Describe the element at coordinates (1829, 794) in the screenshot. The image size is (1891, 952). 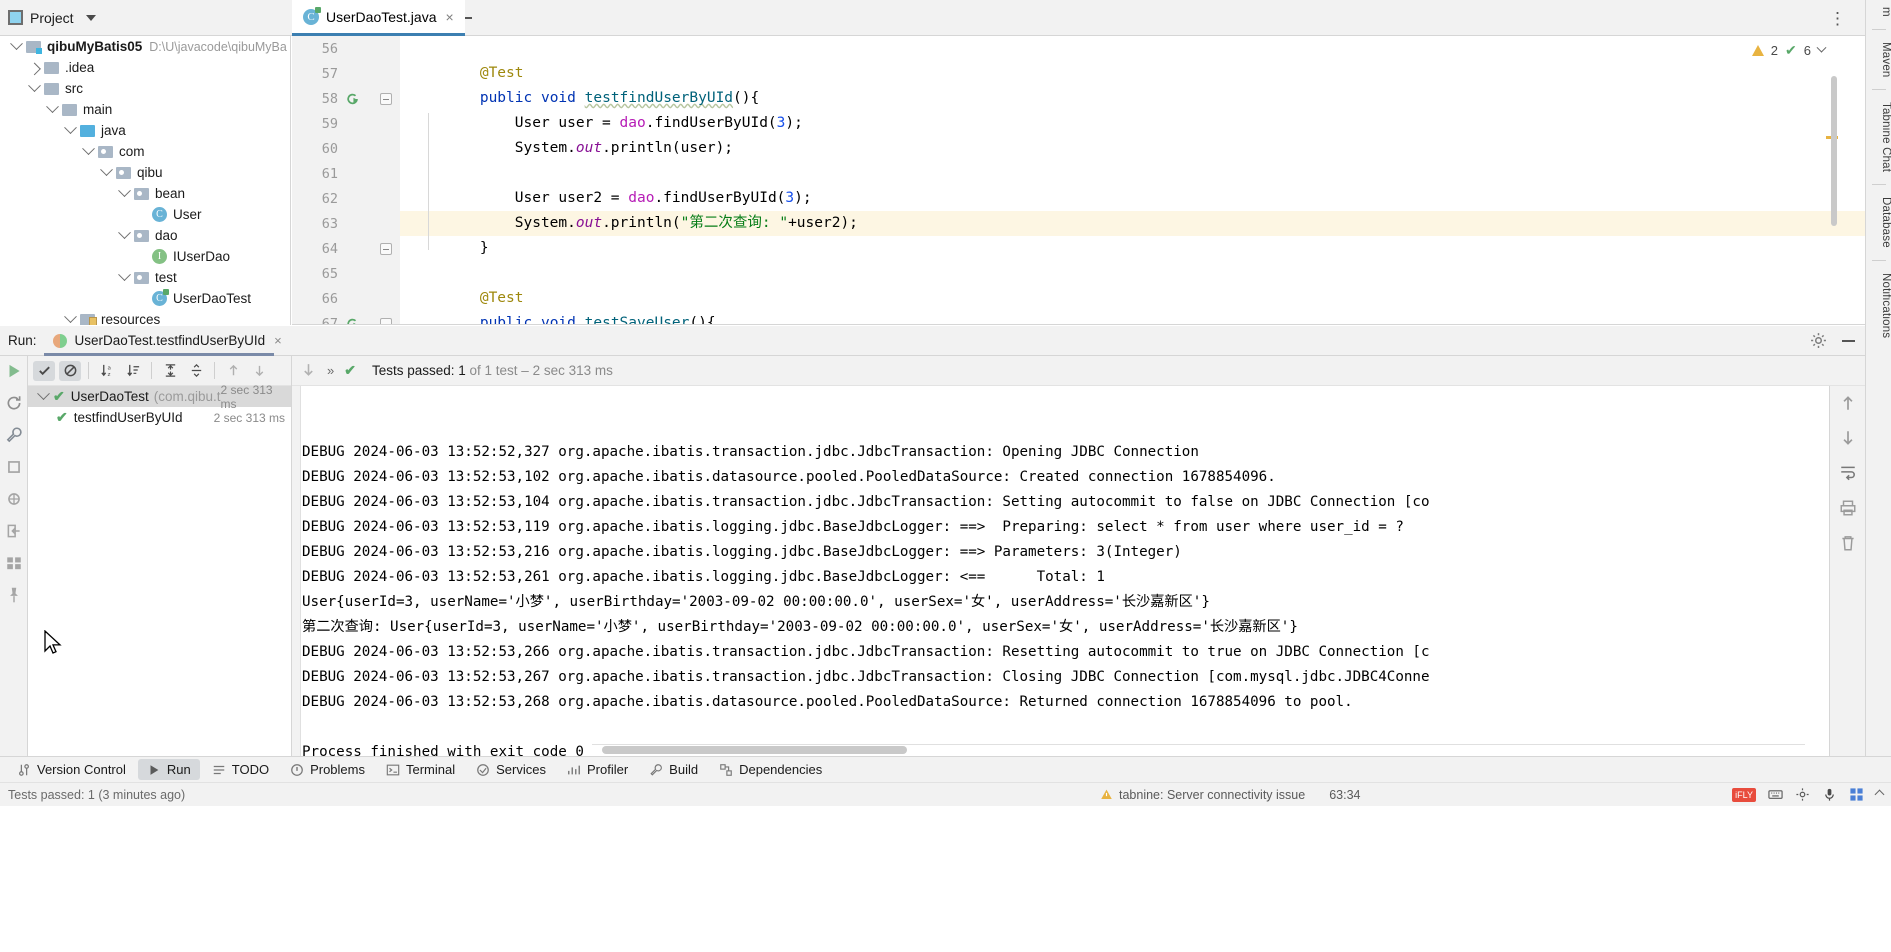
I see `microphone-icon` at that location.